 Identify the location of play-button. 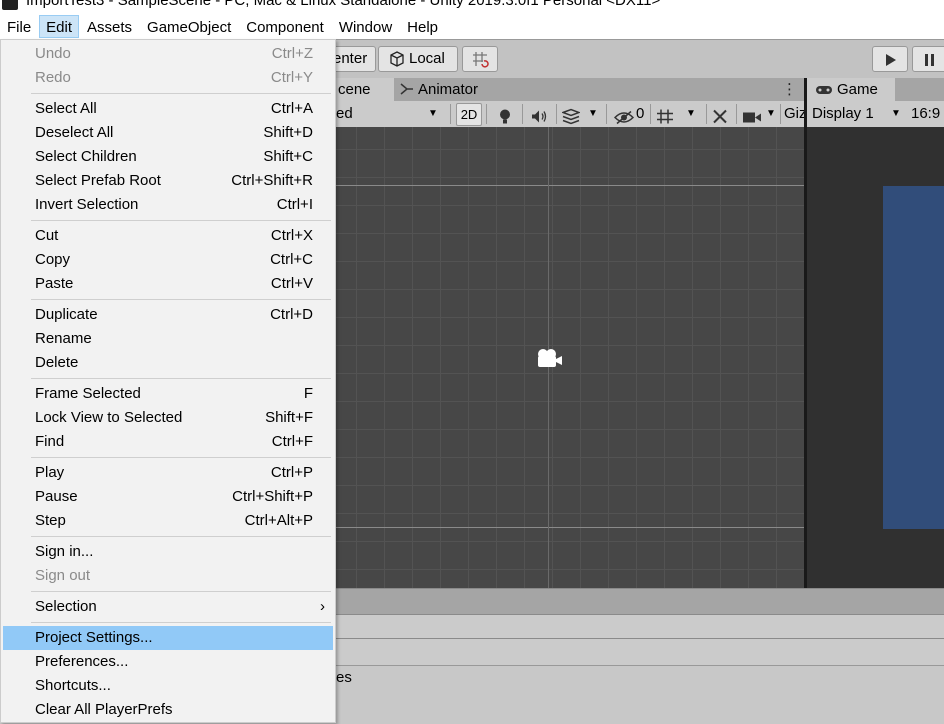
(890, 59).